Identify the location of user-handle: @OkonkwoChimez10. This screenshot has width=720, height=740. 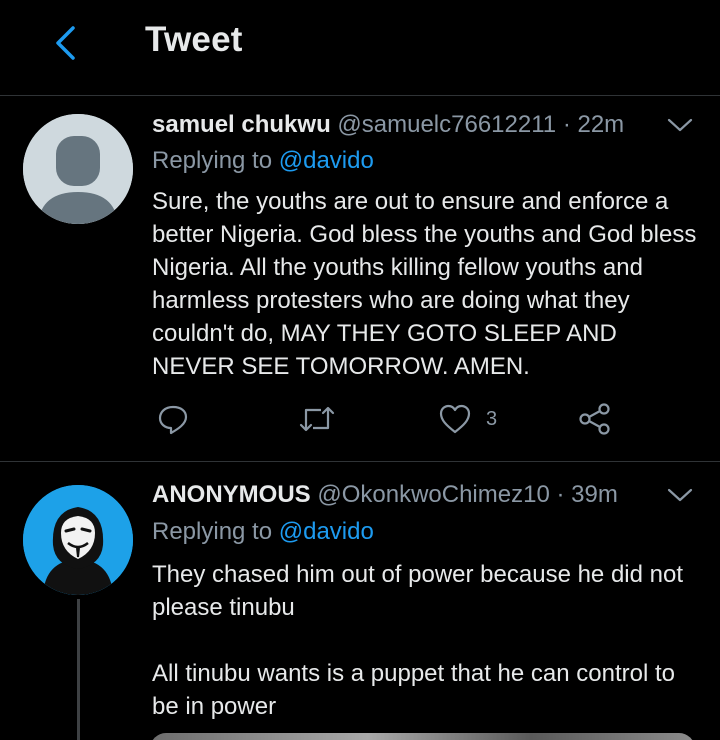
(433, 494).